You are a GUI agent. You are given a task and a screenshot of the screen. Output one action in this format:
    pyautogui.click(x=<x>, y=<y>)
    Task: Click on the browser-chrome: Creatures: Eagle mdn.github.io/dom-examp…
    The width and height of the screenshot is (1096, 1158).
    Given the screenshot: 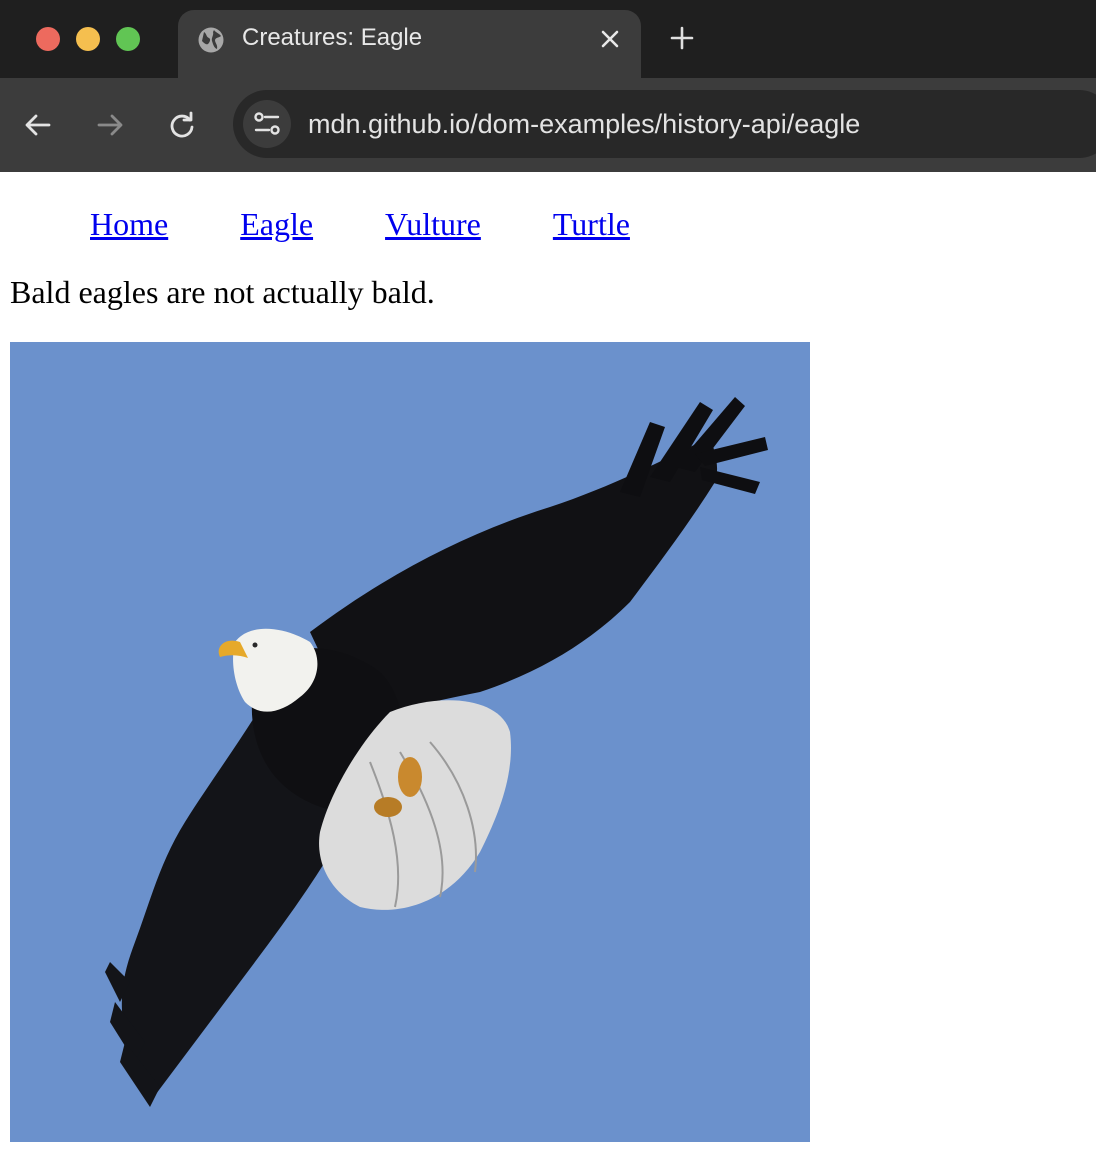 What is the action you would take?
    pyautogui.click(x=548, y=86)
    